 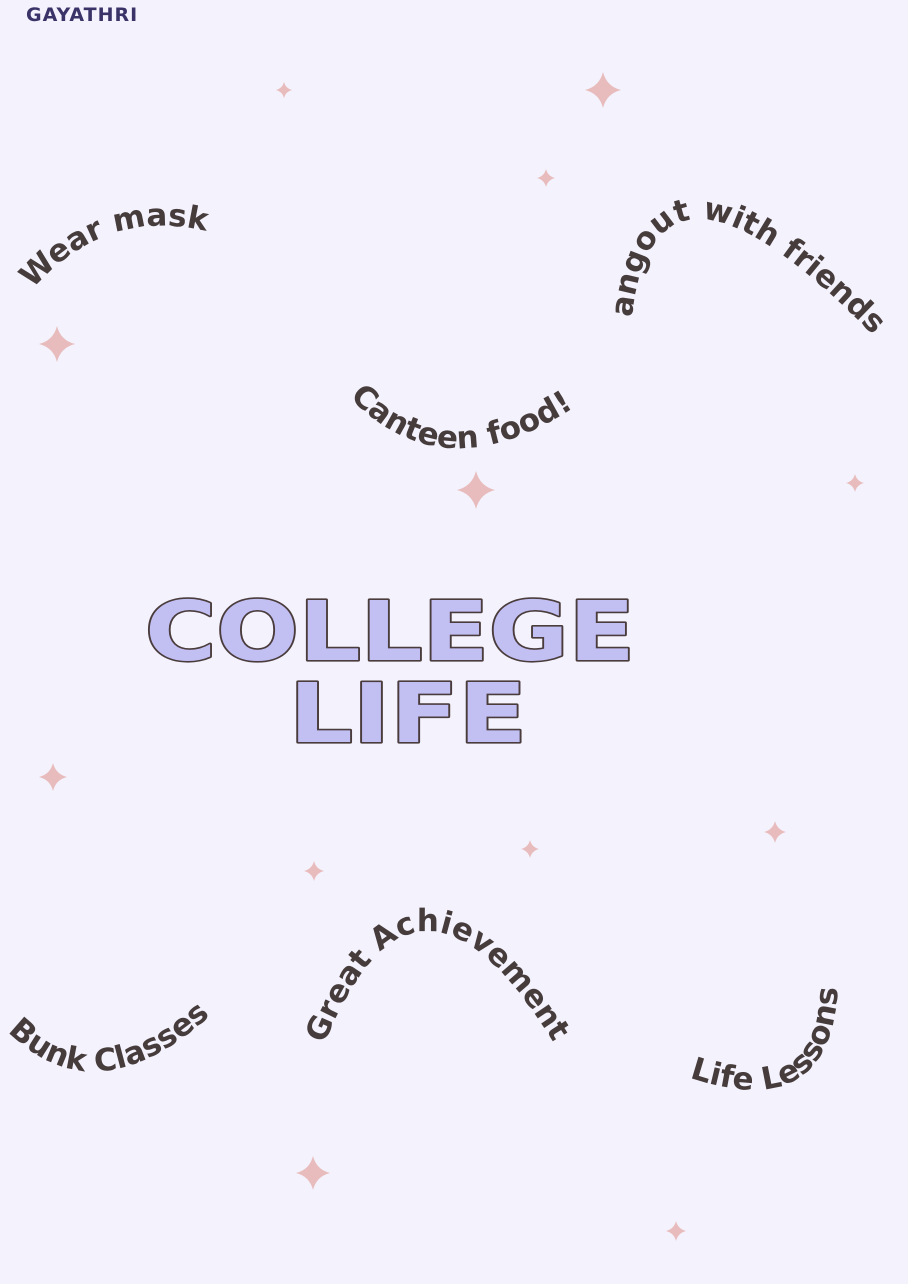 What do you see at coordinates (113, 245) in the screenshot?
I see `phrase-wear-mask: Wear mask` at bounding box center [113, 245].